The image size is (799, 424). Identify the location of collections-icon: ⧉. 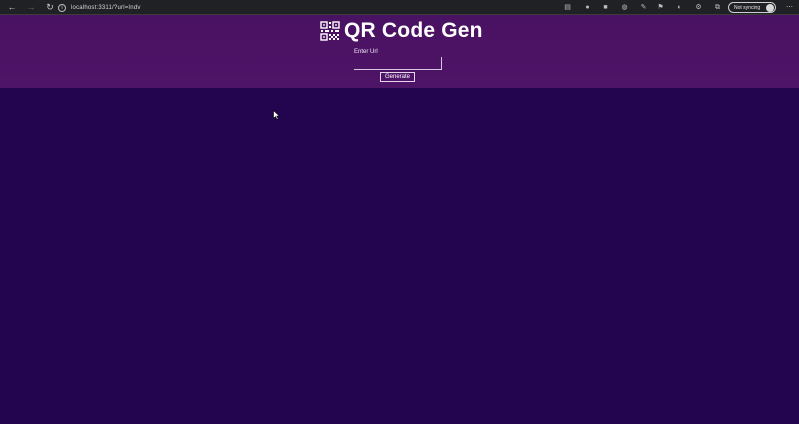
(717, 7).